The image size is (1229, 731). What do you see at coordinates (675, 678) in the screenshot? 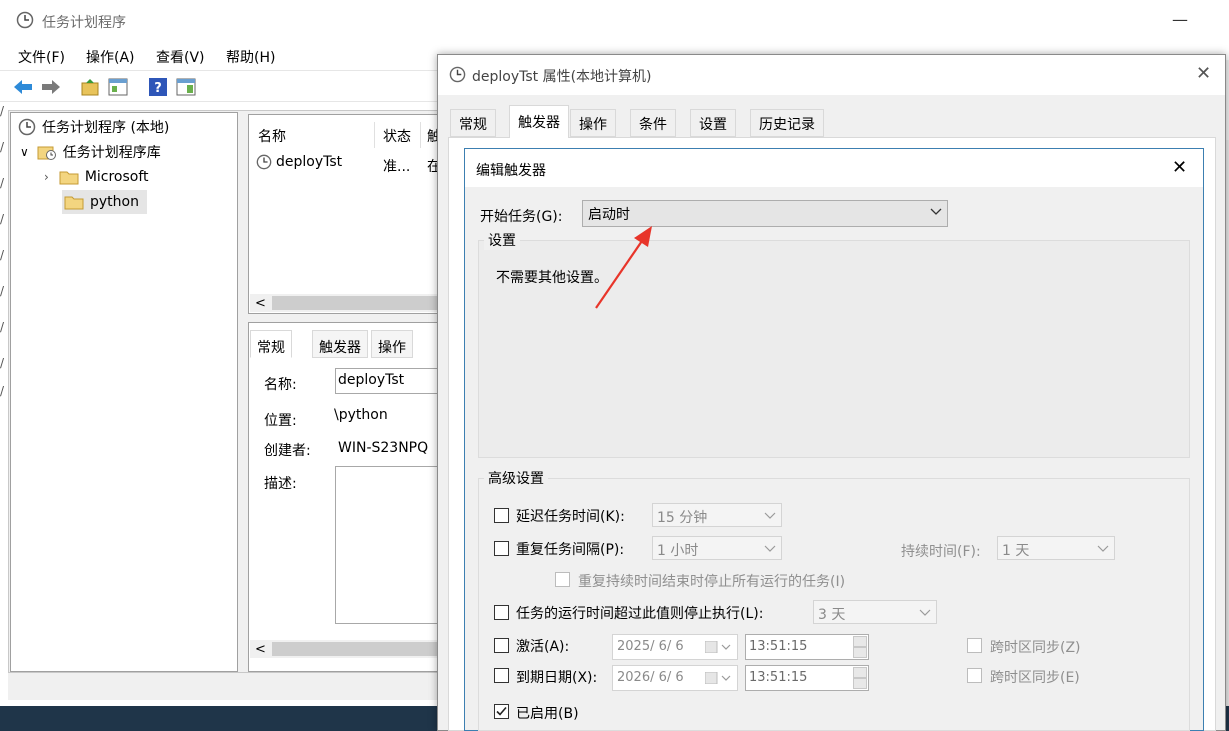
I see `expire-date-picker: 2026/ 6/ 6` at bounding box center [675, 678].